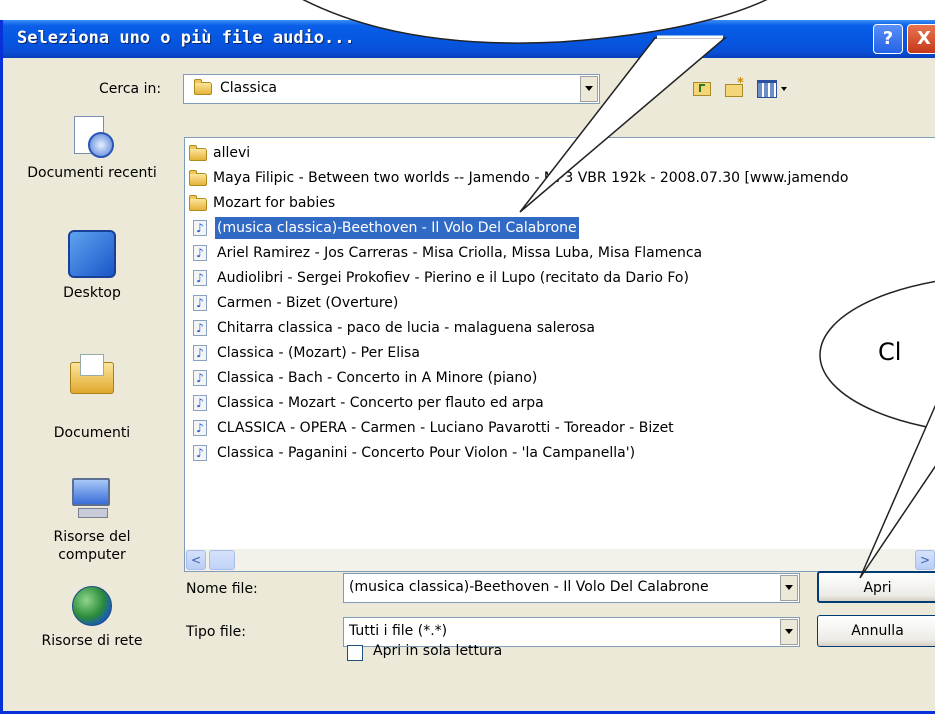 The width and height of the screenshot is (935, 714). Describe the element at coordinates (274, 203) in the screenshot. I see `file-name: Mozart for babies` at that location.